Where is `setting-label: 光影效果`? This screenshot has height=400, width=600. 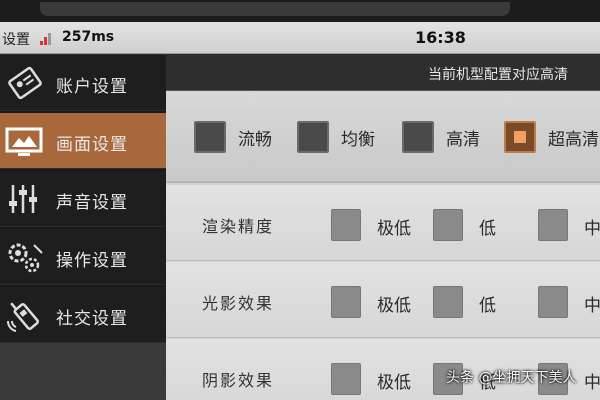 setting-label: 光影效果 is located at coordinates (238, 303).